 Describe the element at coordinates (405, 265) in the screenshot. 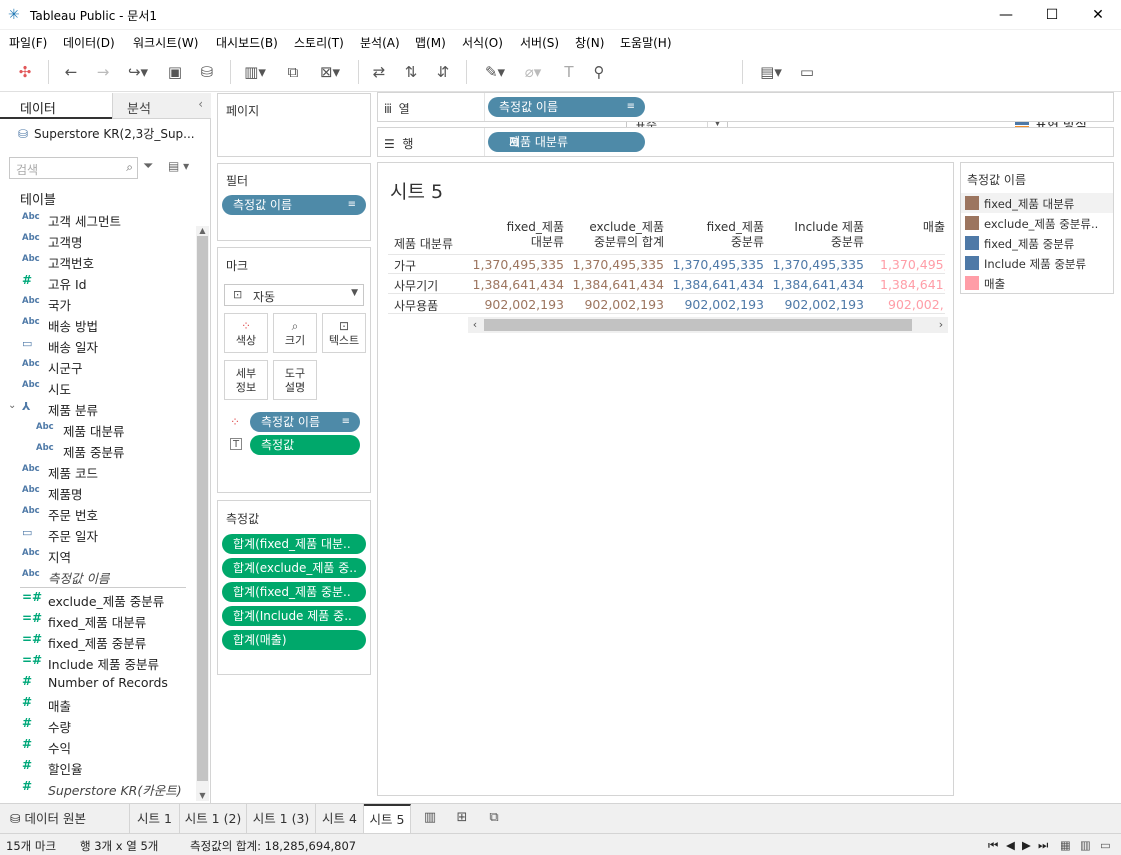

I see `row-label: 가구` at that location.